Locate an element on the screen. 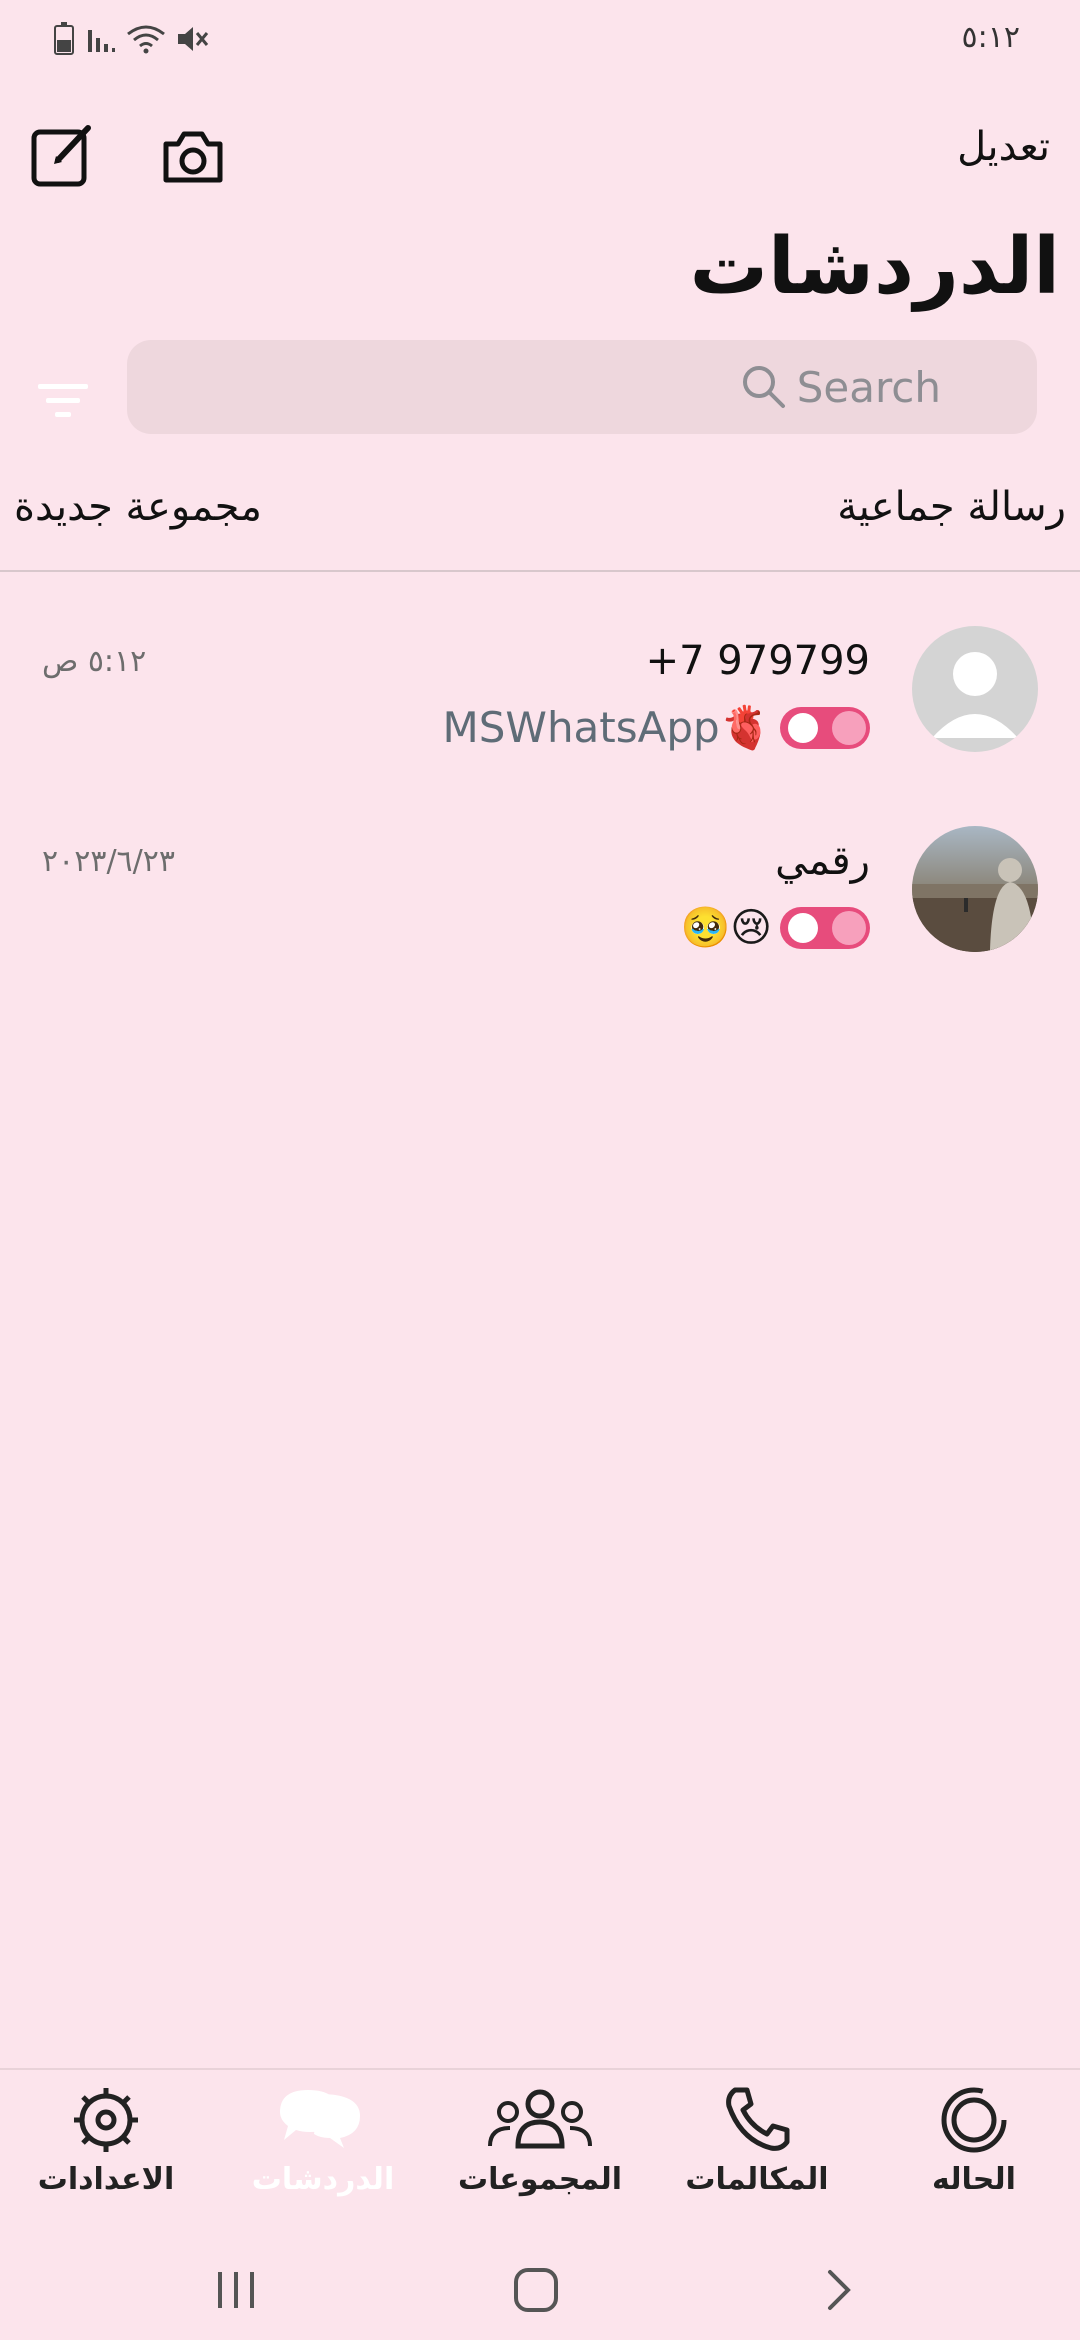 Image resolution: width=1080 pixels, height=2340 pixels. nav-settings: الاعدادات is located at coordinates (106, 2159).